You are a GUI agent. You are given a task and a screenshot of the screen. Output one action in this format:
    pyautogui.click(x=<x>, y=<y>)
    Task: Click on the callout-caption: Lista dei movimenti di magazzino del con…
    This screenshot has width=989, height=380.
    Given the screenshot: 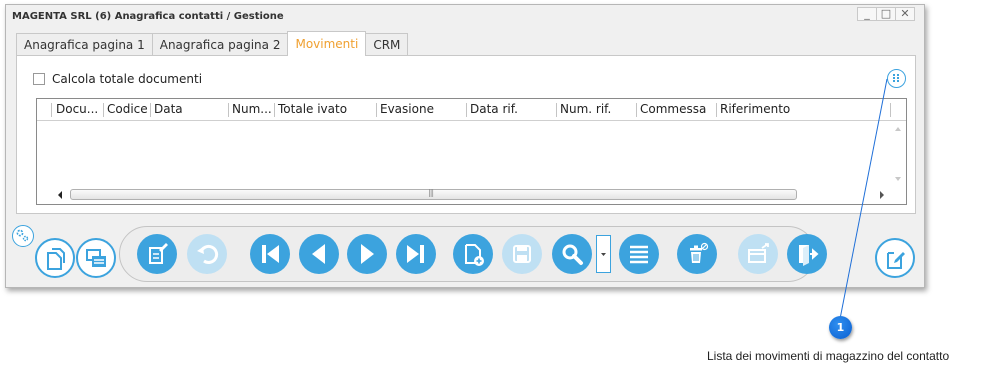 What is the action you would take?
    pyautogui.click(x=828, y=356)
    